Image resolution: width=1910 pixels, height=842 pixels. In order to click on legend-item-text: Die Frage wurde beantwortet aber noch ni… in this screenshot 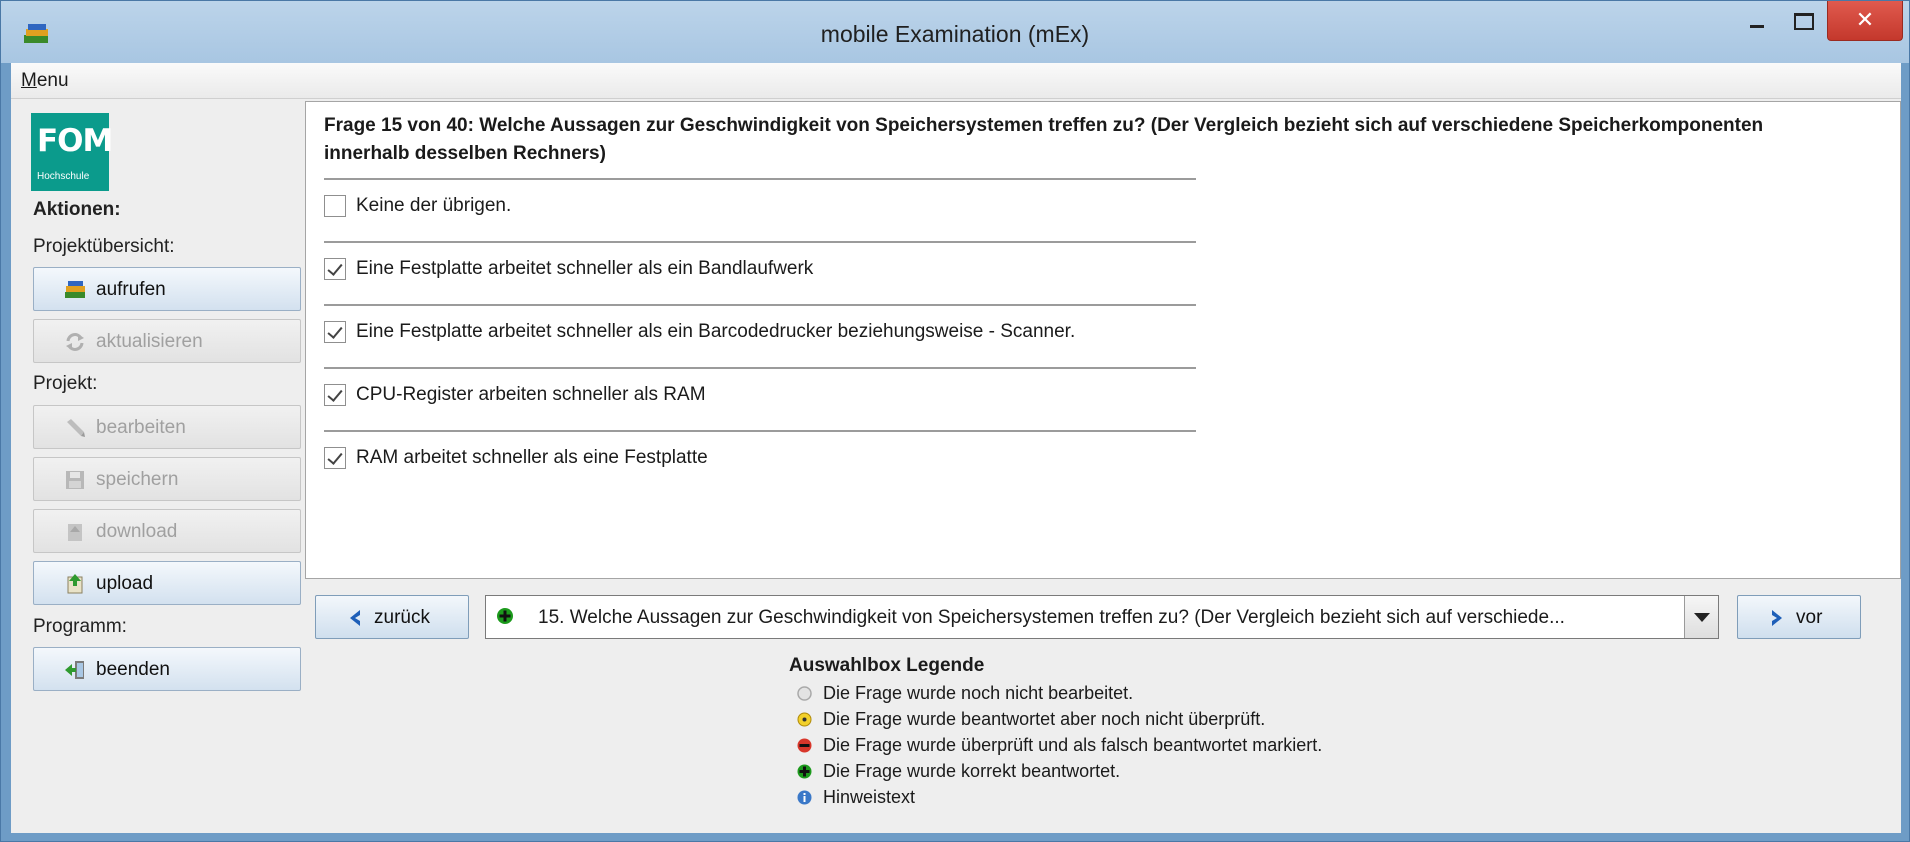, I will do `click(1044, 719)`.